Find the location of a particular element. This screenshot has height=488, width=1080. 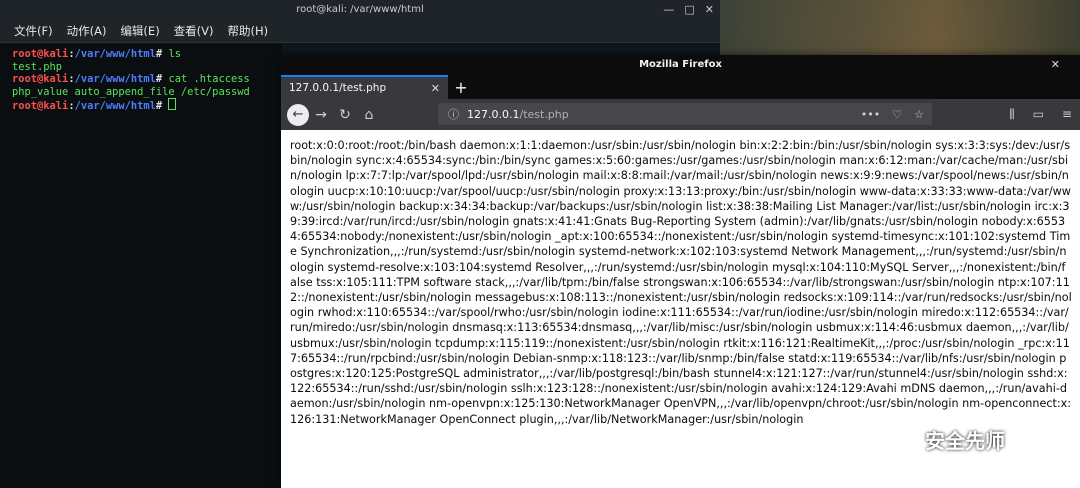

watermark-text: 安全先师 is located at coordinates (965, 441).